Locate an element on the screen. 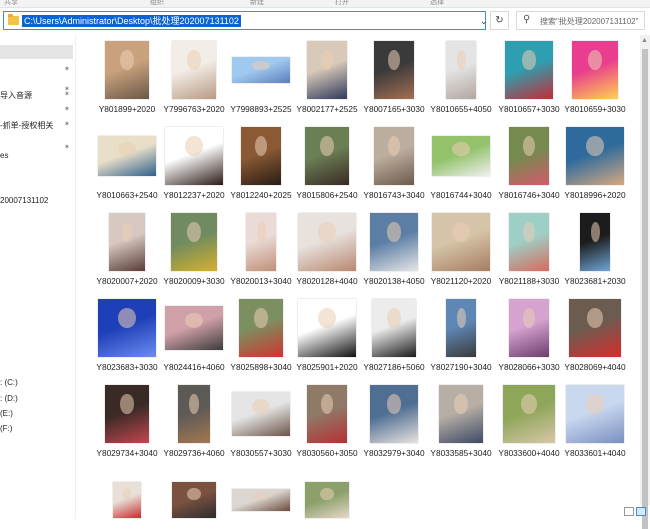  scrollbar-thumb is located at coordinates (645, 289).